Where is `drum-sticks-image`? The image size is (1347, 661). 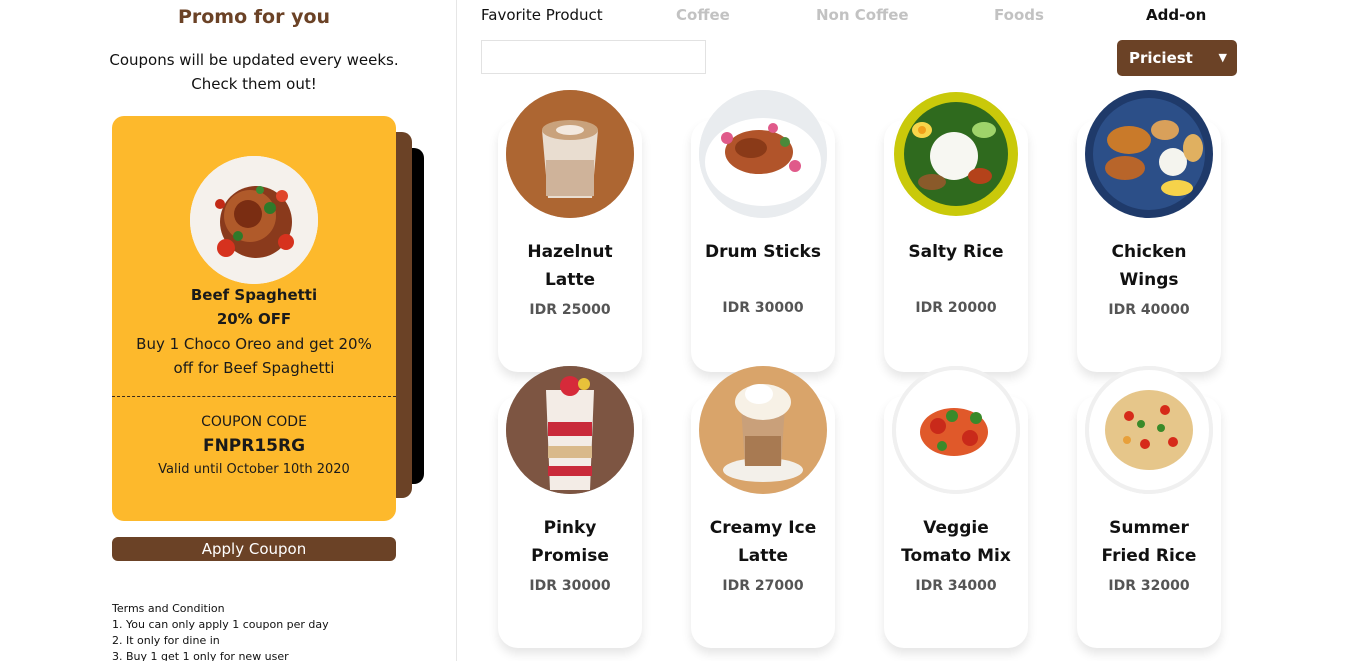
drum-sticks-image is located at coordinates (763, 154).